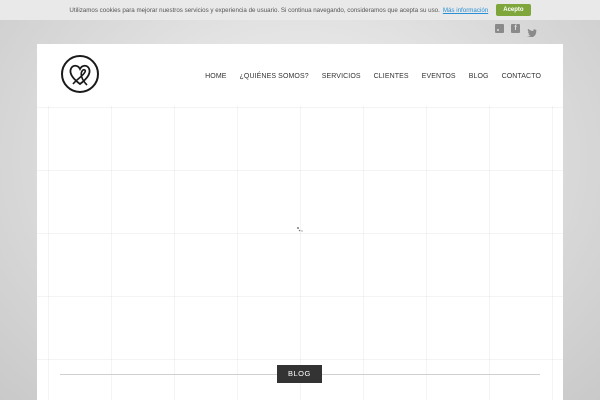  I want to click on facebook-icon: f, so click(515, 28).